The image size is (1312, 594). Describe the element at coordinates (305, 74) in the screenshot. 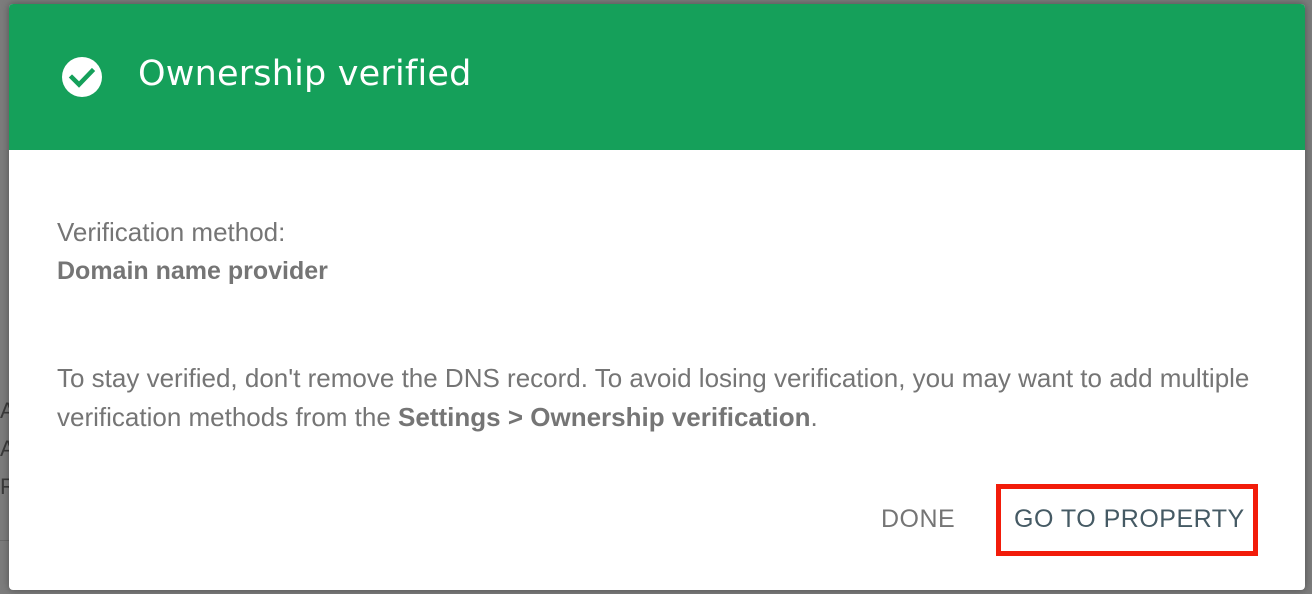

I see `dialog-title: Ownership verified` at that location.